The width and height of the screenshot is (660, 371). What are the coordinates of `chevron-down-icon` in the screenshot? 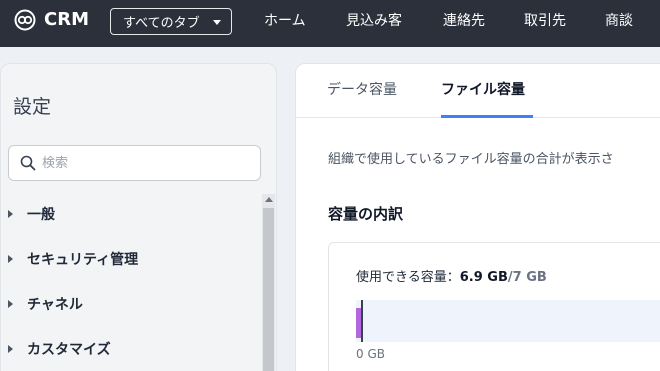 It's located at (217, 22).